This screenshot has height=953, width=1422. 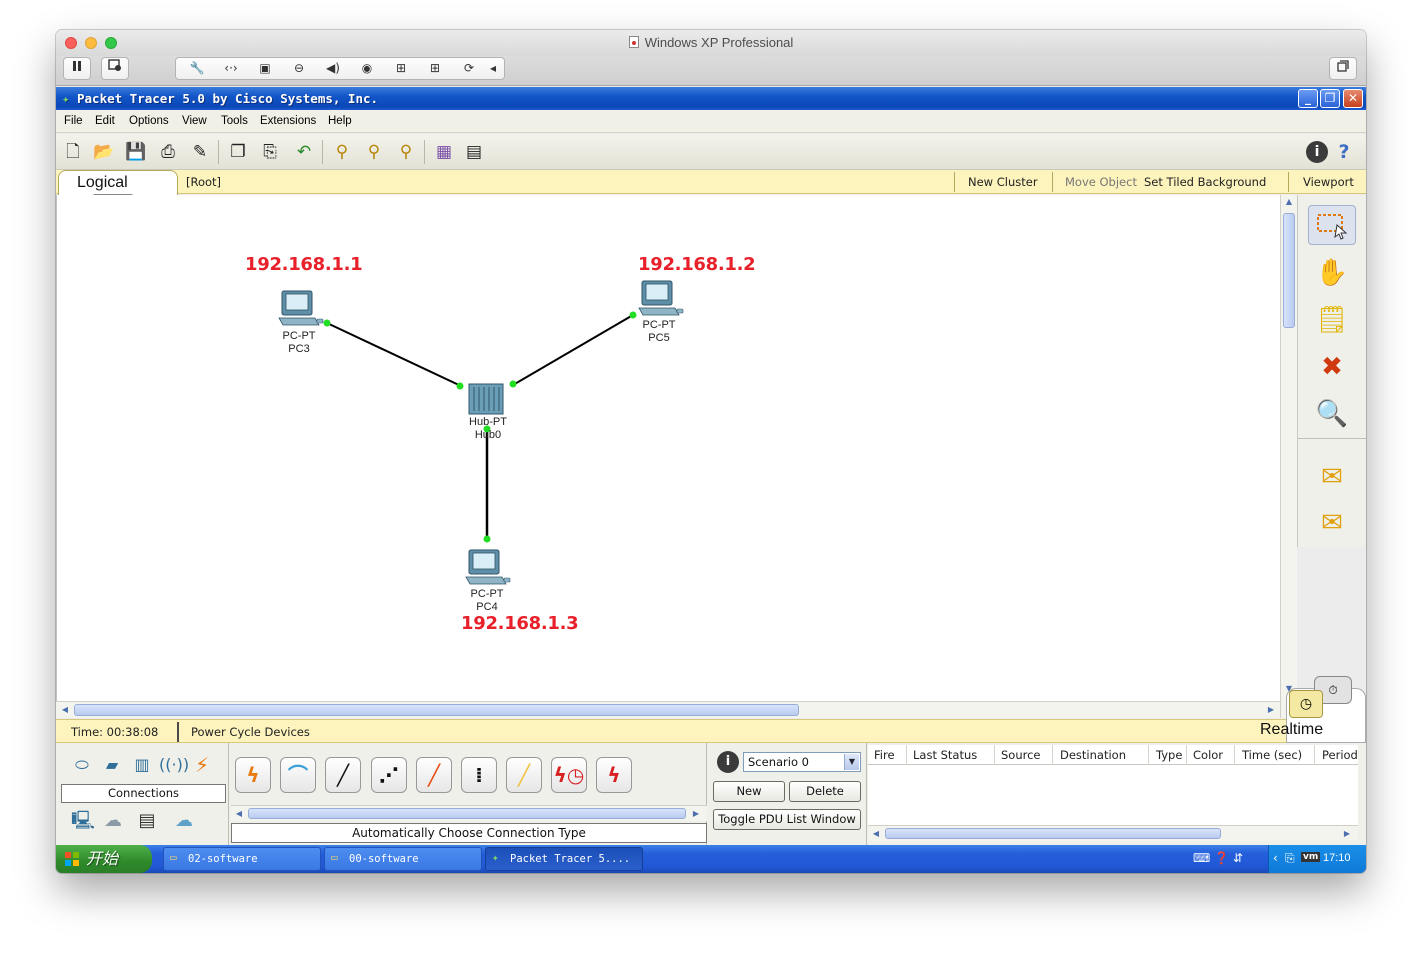 What do you see at coordinates (524, 775) in the screenshot?
I see `coaxial-cable-icon: ╱` at bounding box center [524, 775].